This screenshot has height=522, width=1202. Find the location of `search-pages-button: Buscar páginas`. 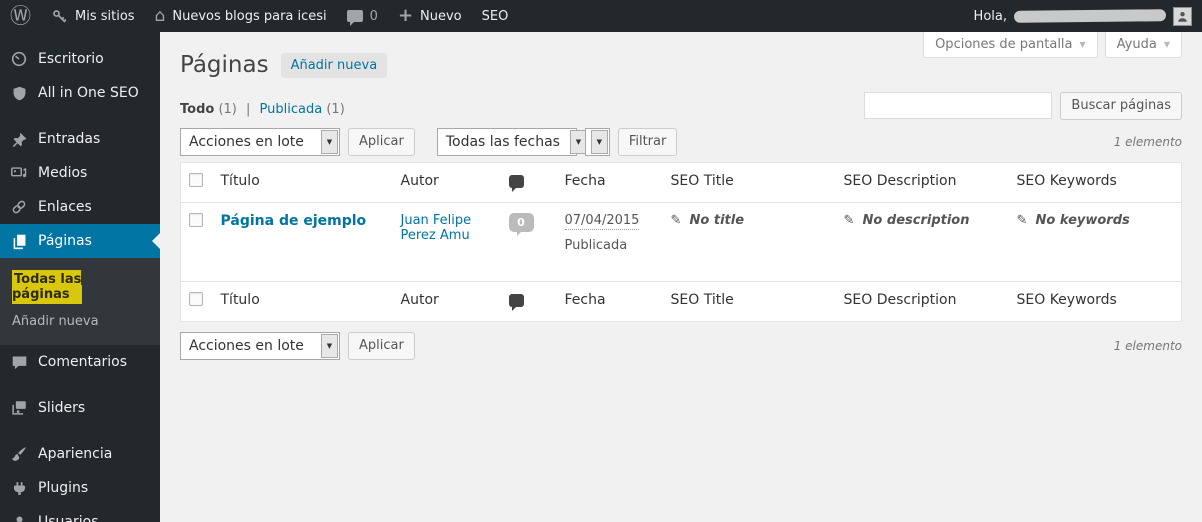

search-pages-button: Buscar páginas is located at coordinates (1121, 105).